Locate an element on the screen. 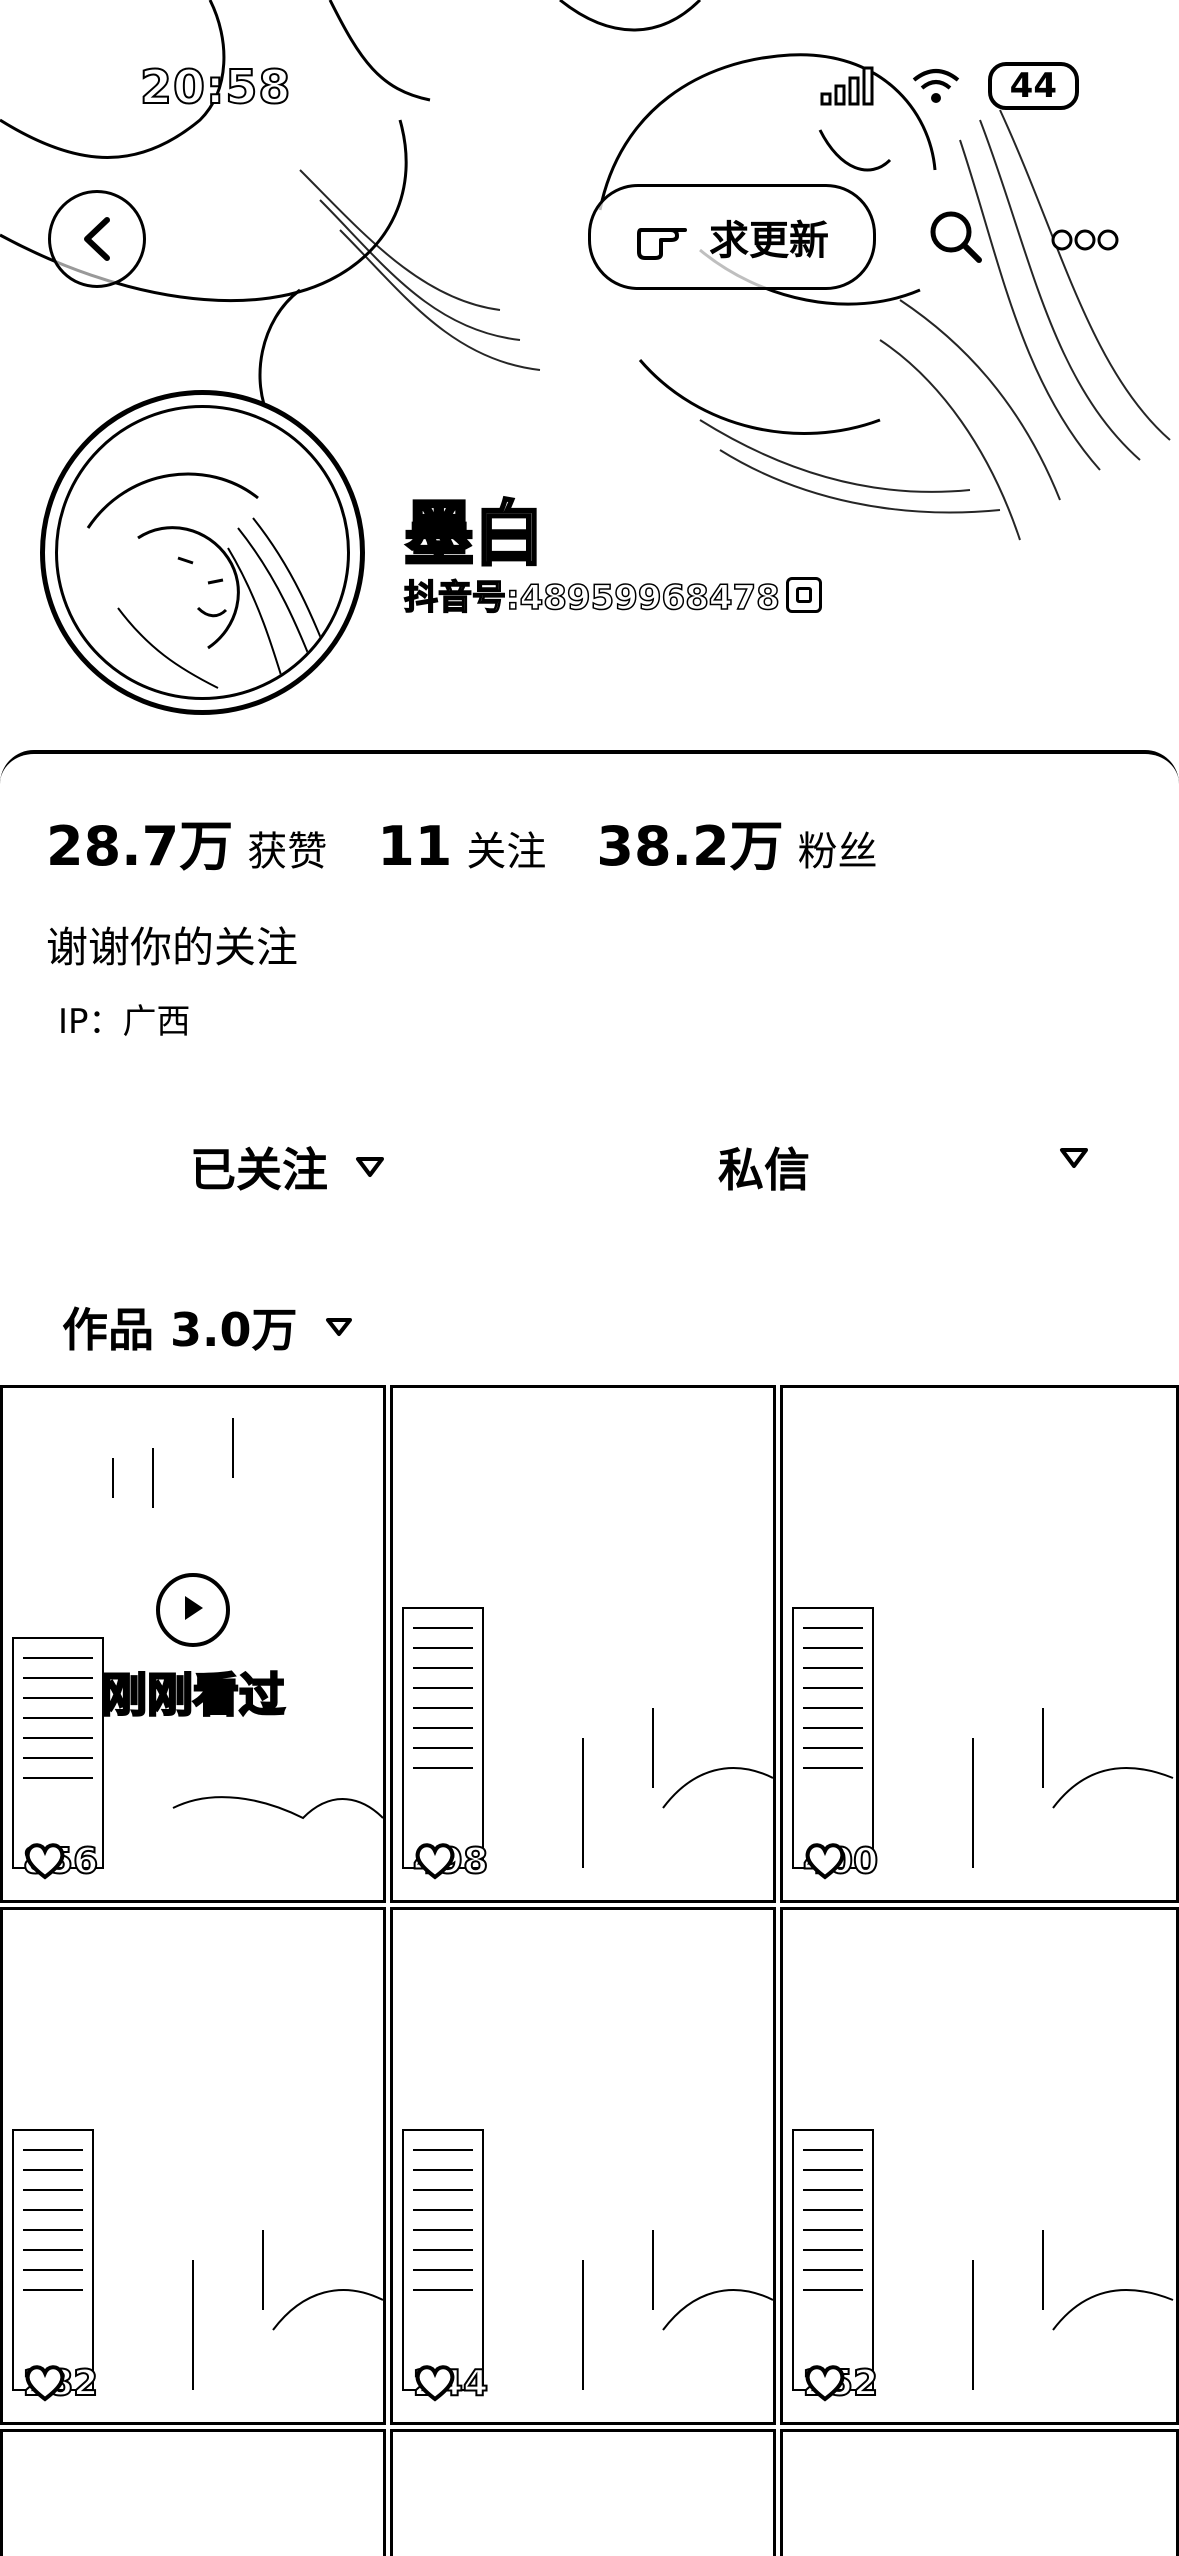 Image resolution: width=1179 pixels, height=2556 pixels. pointing-hand-icon is located at coordinates (662, 244).